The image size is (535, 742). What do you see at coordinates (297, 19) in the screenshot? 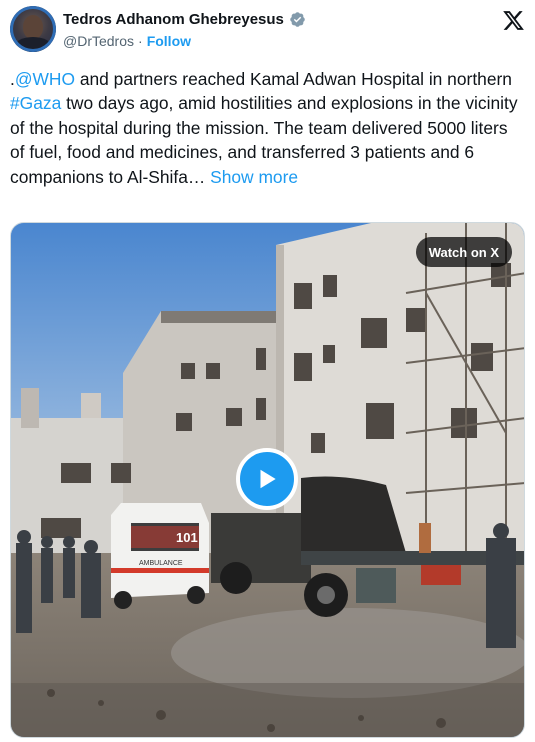
I see `verified-badge-icon` at bounding box center [297, 19].